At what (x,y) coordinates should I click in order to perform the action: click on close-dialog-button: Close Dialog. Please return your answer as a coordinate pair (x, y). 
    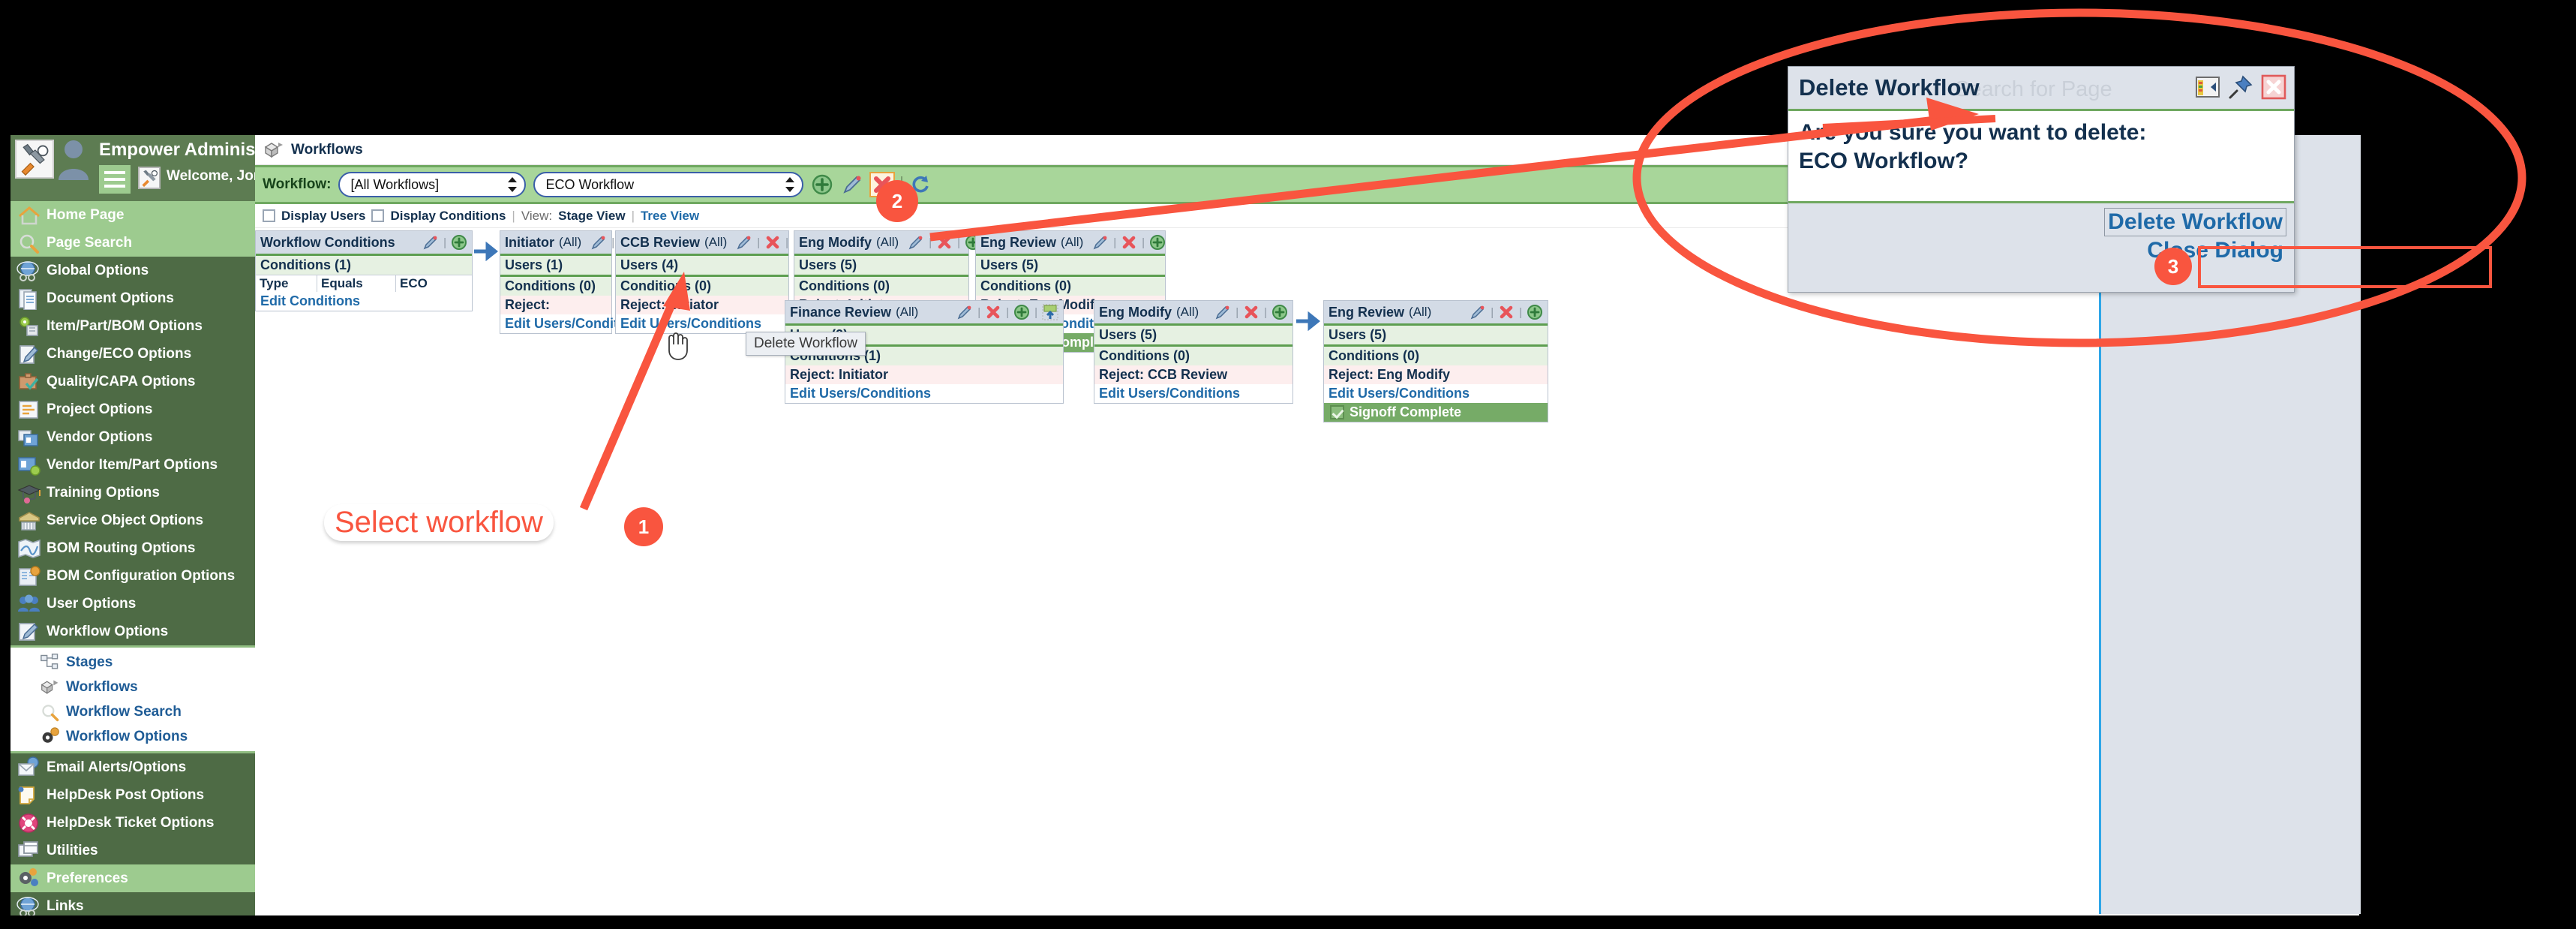
    Looking at the image, I should click on (2037, 250).